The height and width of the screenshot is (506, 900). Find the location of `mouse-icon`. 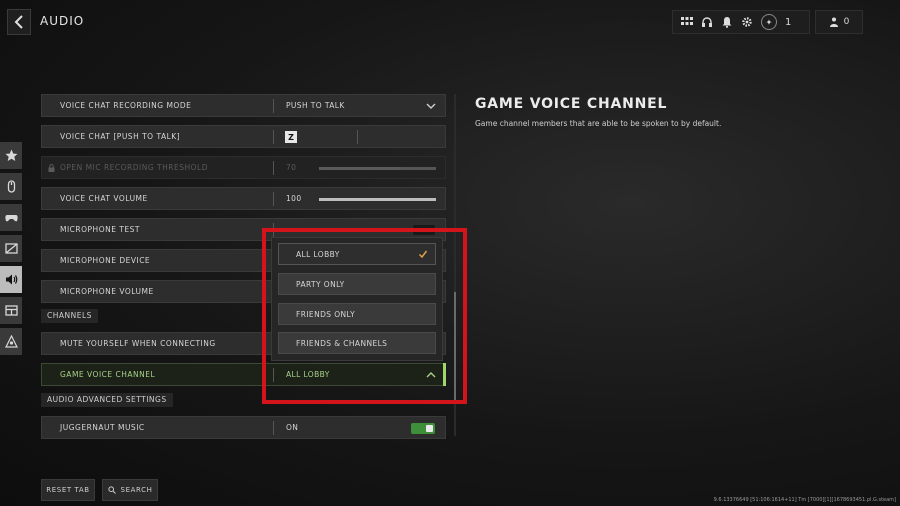

mouse-icon is located at coordinates (11, 186).